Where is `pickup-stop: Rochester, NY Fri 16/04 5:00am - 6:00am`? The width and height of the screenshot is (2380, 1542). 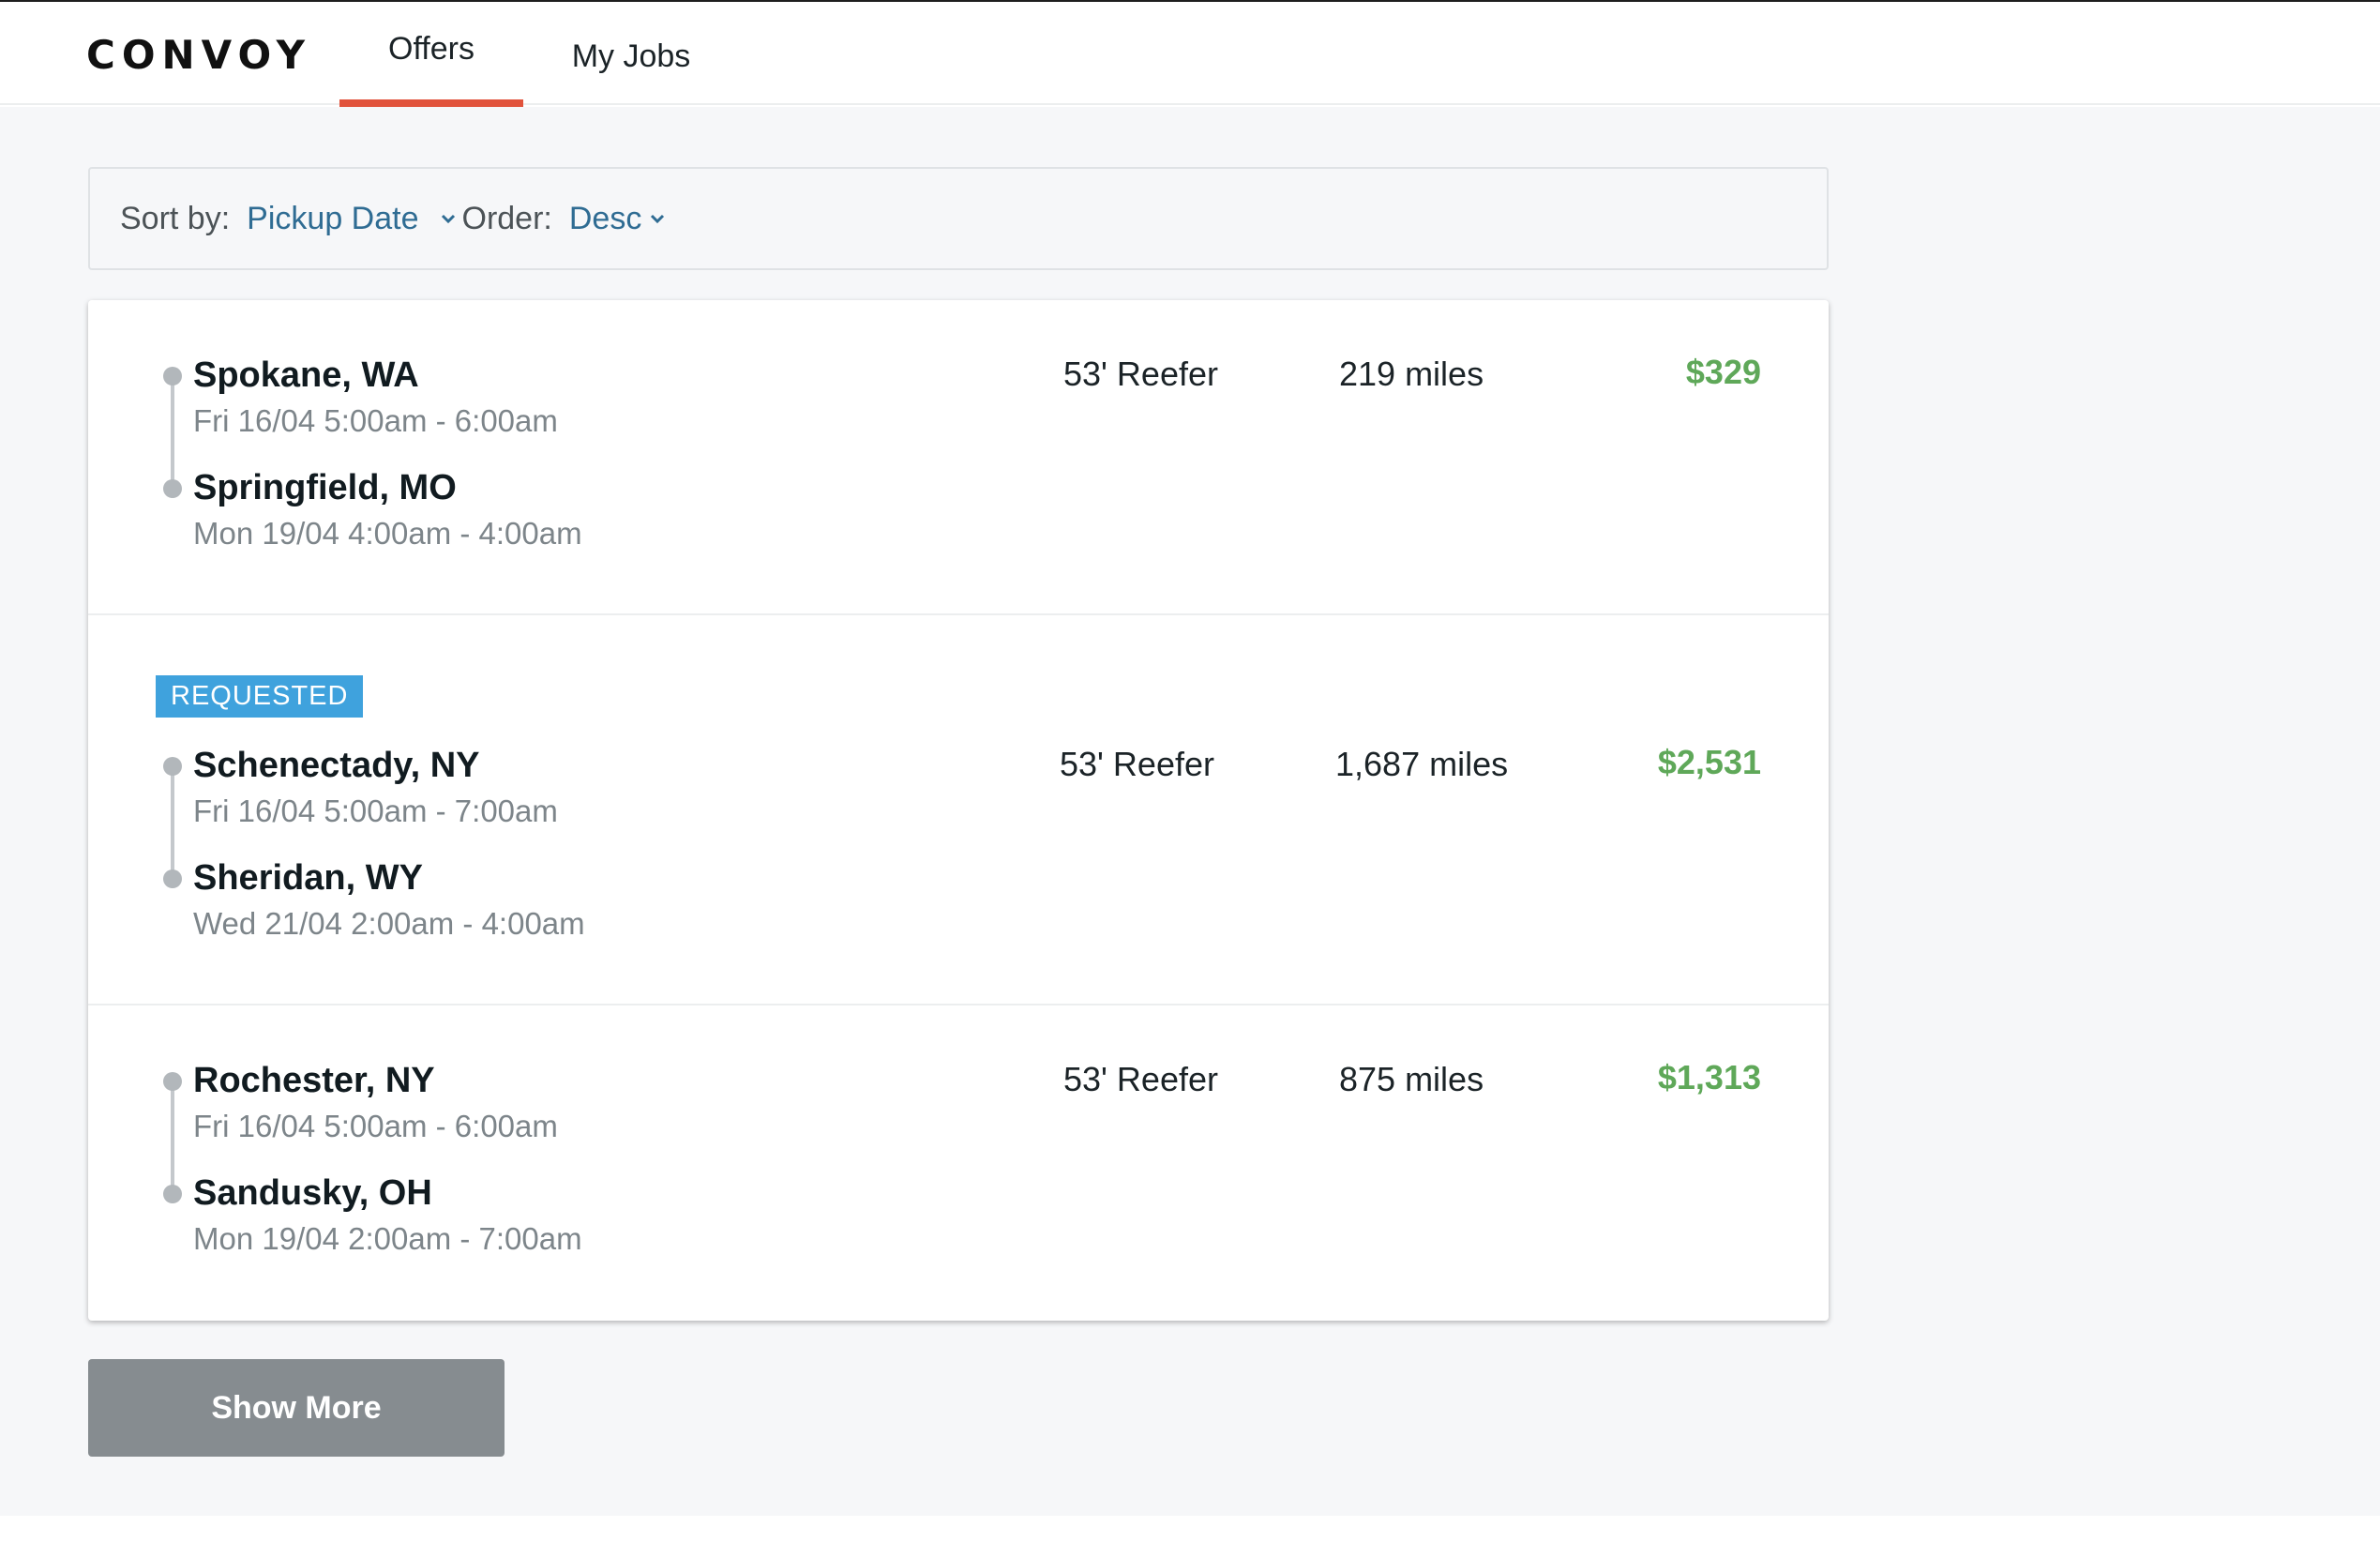
pickup-stop: Rochester, NY Fri 16/04 5:00am - 6:00am is located at coordinates (437, 1114).